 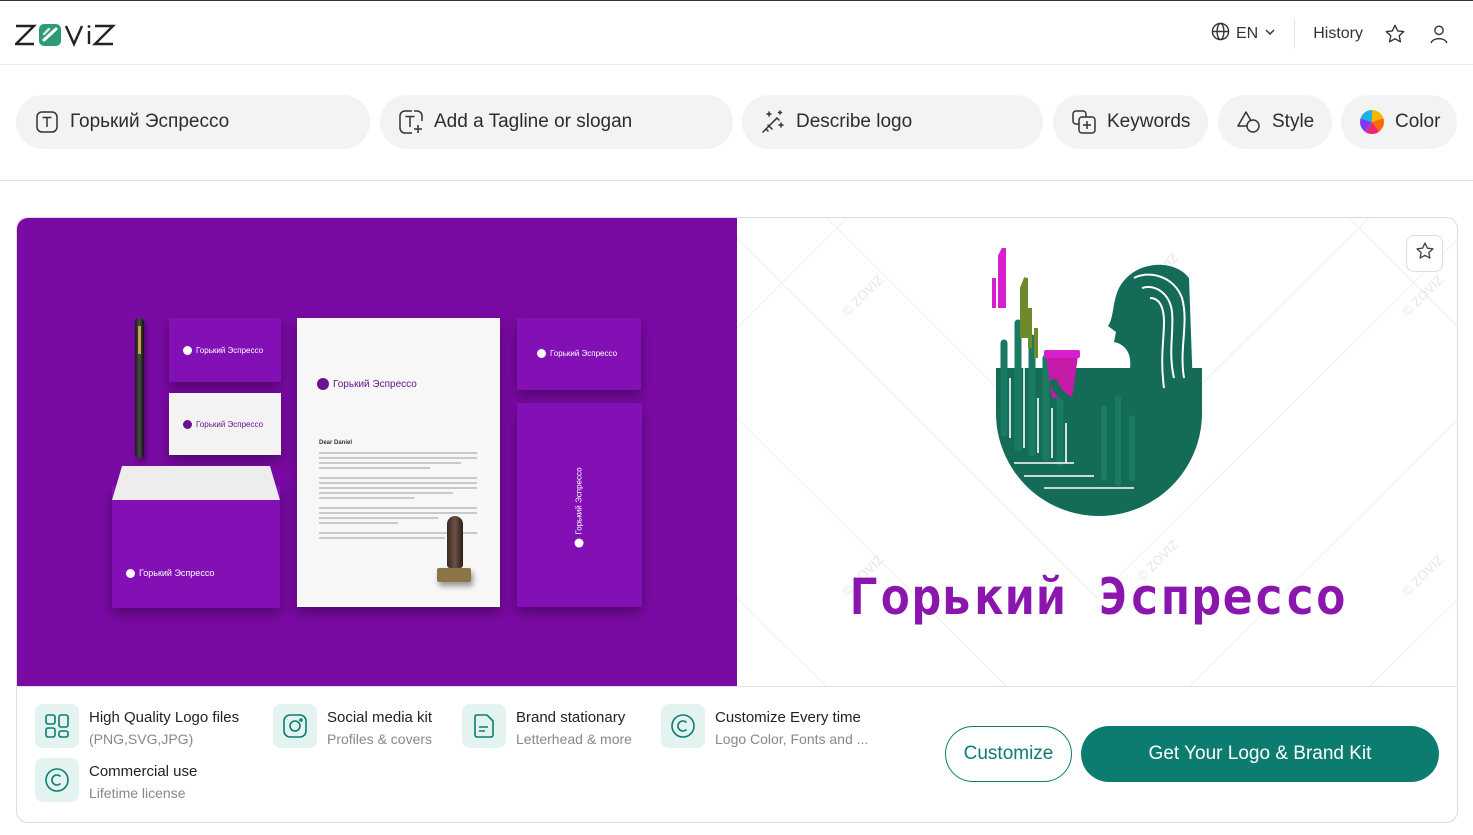 What do you see at coordinates (143, 771) in the screenshot?
I see `feature-title: Commercial use` at bounding box center [143, 771].